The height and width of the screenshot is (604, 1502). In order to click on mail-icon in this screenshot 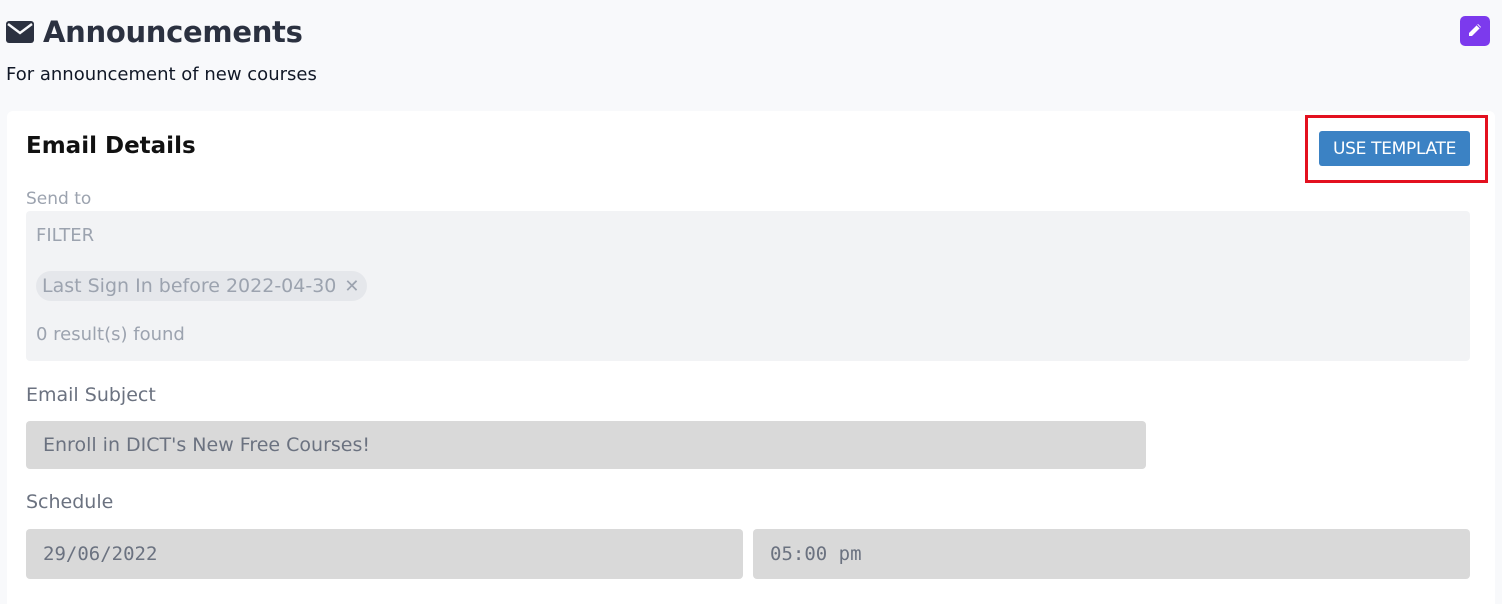, I will do `click(20, 32)`.